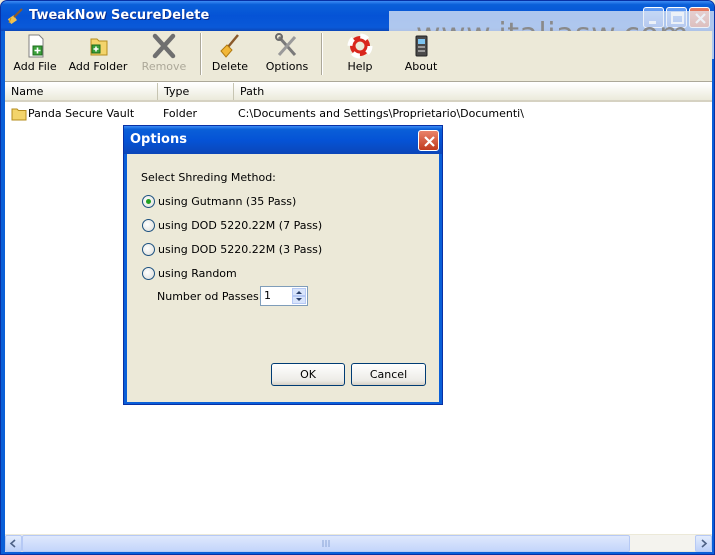  I want to click on arrow-left-icon, so click(12, 543).